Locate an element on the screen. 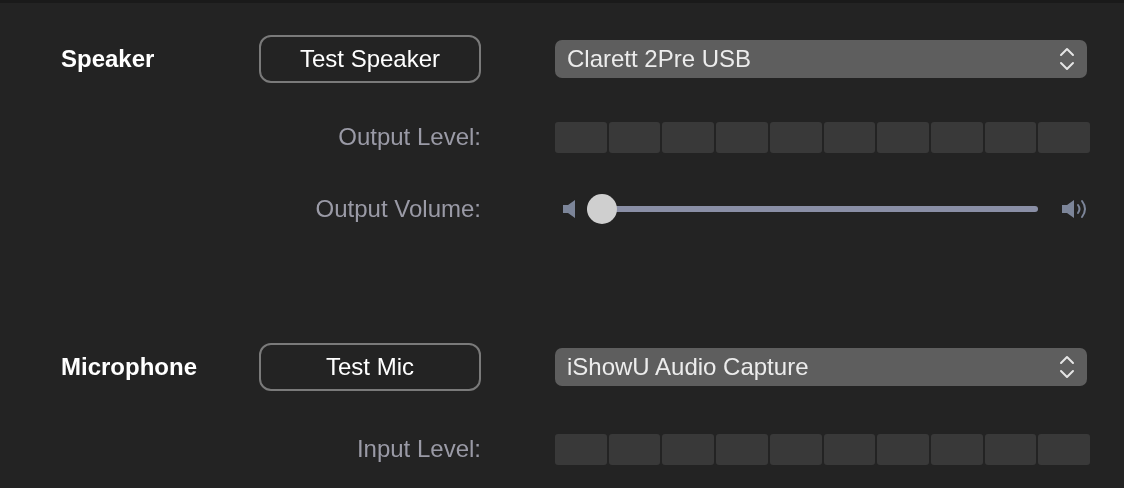 The image size is (1124, 488). speaker-low-icon is located at coordinates (569, 209).